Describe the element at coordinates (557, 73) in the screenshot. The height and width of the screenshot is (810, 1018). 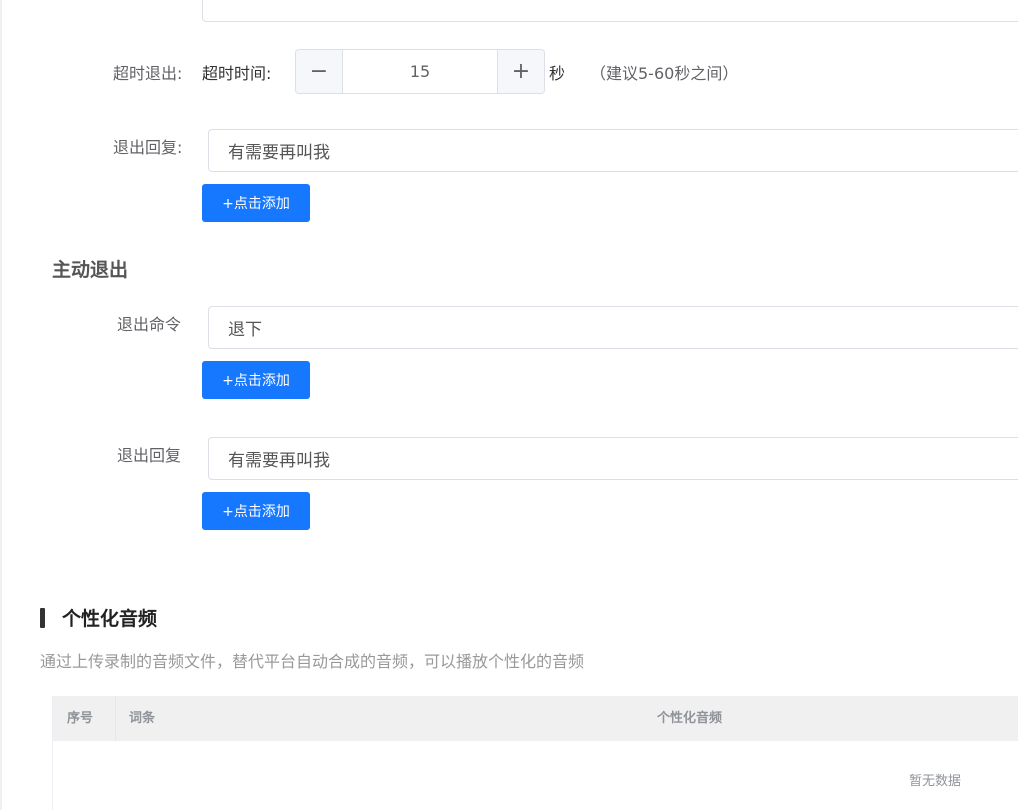
I see `timeout-unit: 秒` at that location.